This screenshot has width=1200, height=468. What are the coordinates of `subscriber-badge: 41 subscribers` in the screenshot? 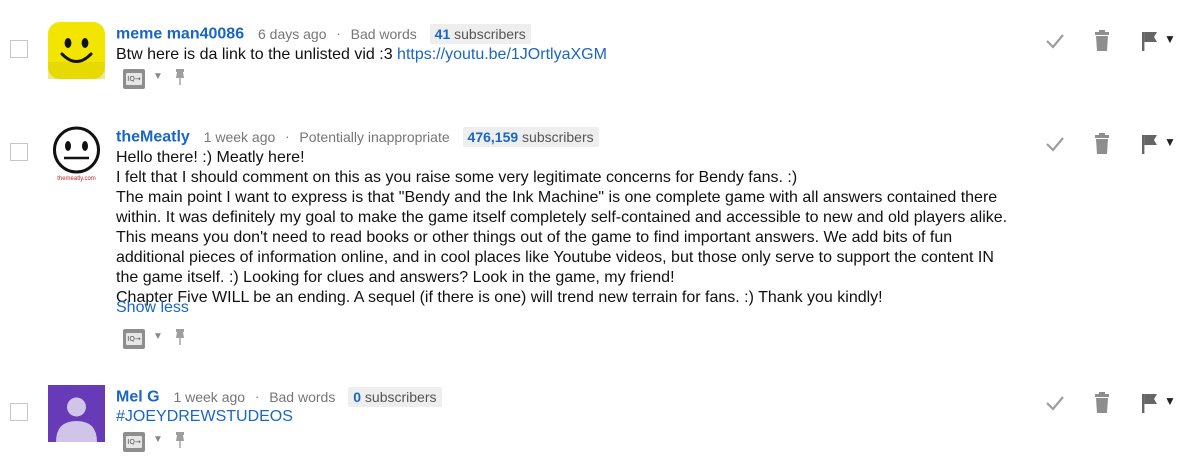 It's located at (480, 34).